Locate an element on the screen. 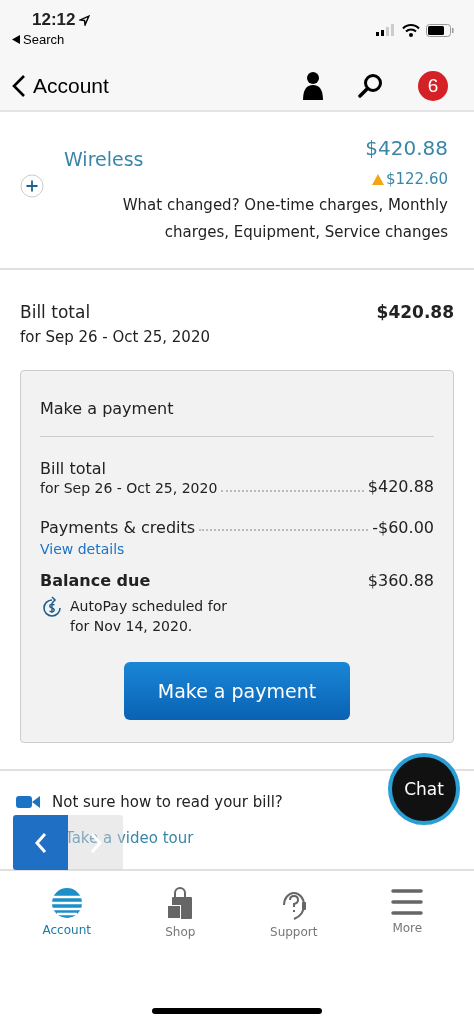 Image resolution: width=474 pixels, height=1024 pixels. balance-label: Balance due is located at coordinates (95, 580).